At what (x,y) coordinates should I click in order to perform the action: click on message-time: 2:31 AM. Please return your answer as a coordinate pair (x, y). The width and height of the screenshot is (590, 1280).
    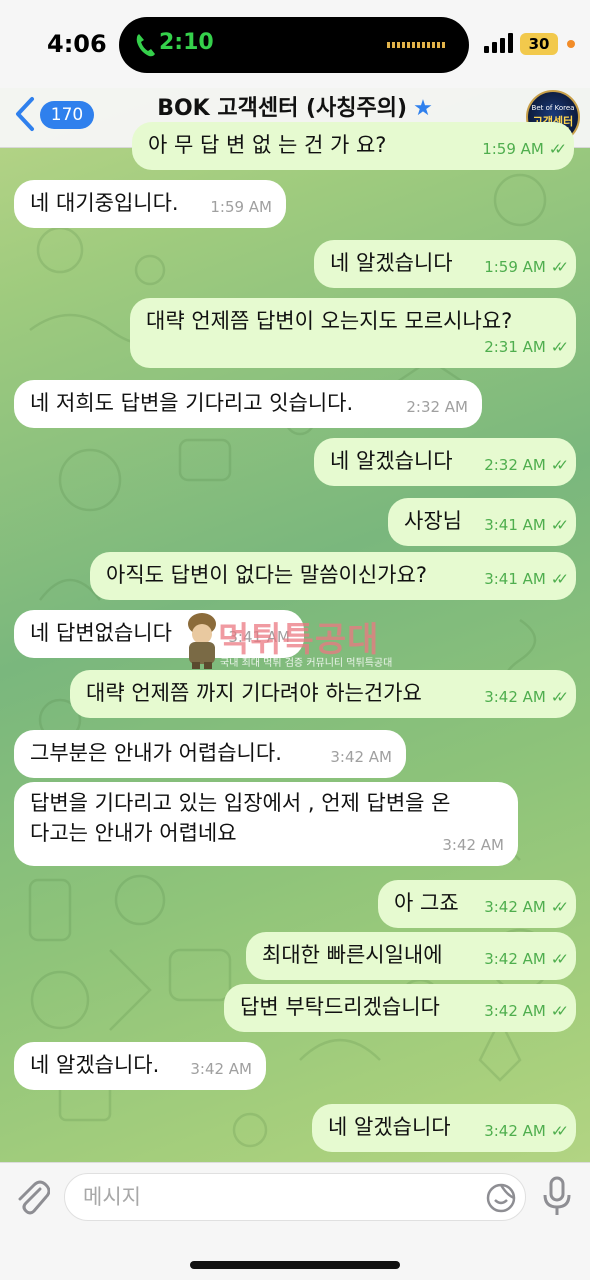
    Looking at the image, I should click on (515, 347).